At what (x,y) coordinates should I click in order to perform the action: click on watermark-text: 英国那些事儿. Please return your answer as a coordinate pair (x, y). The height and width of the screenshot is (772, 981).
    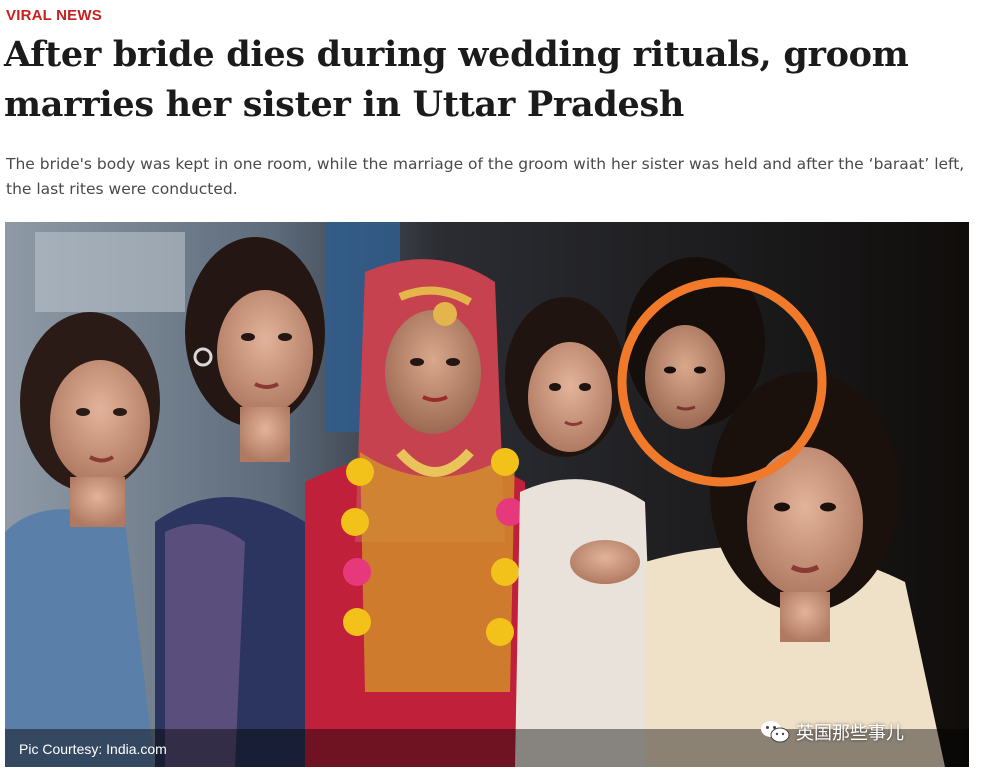
    Looking at the image, I should click on (850, 733).